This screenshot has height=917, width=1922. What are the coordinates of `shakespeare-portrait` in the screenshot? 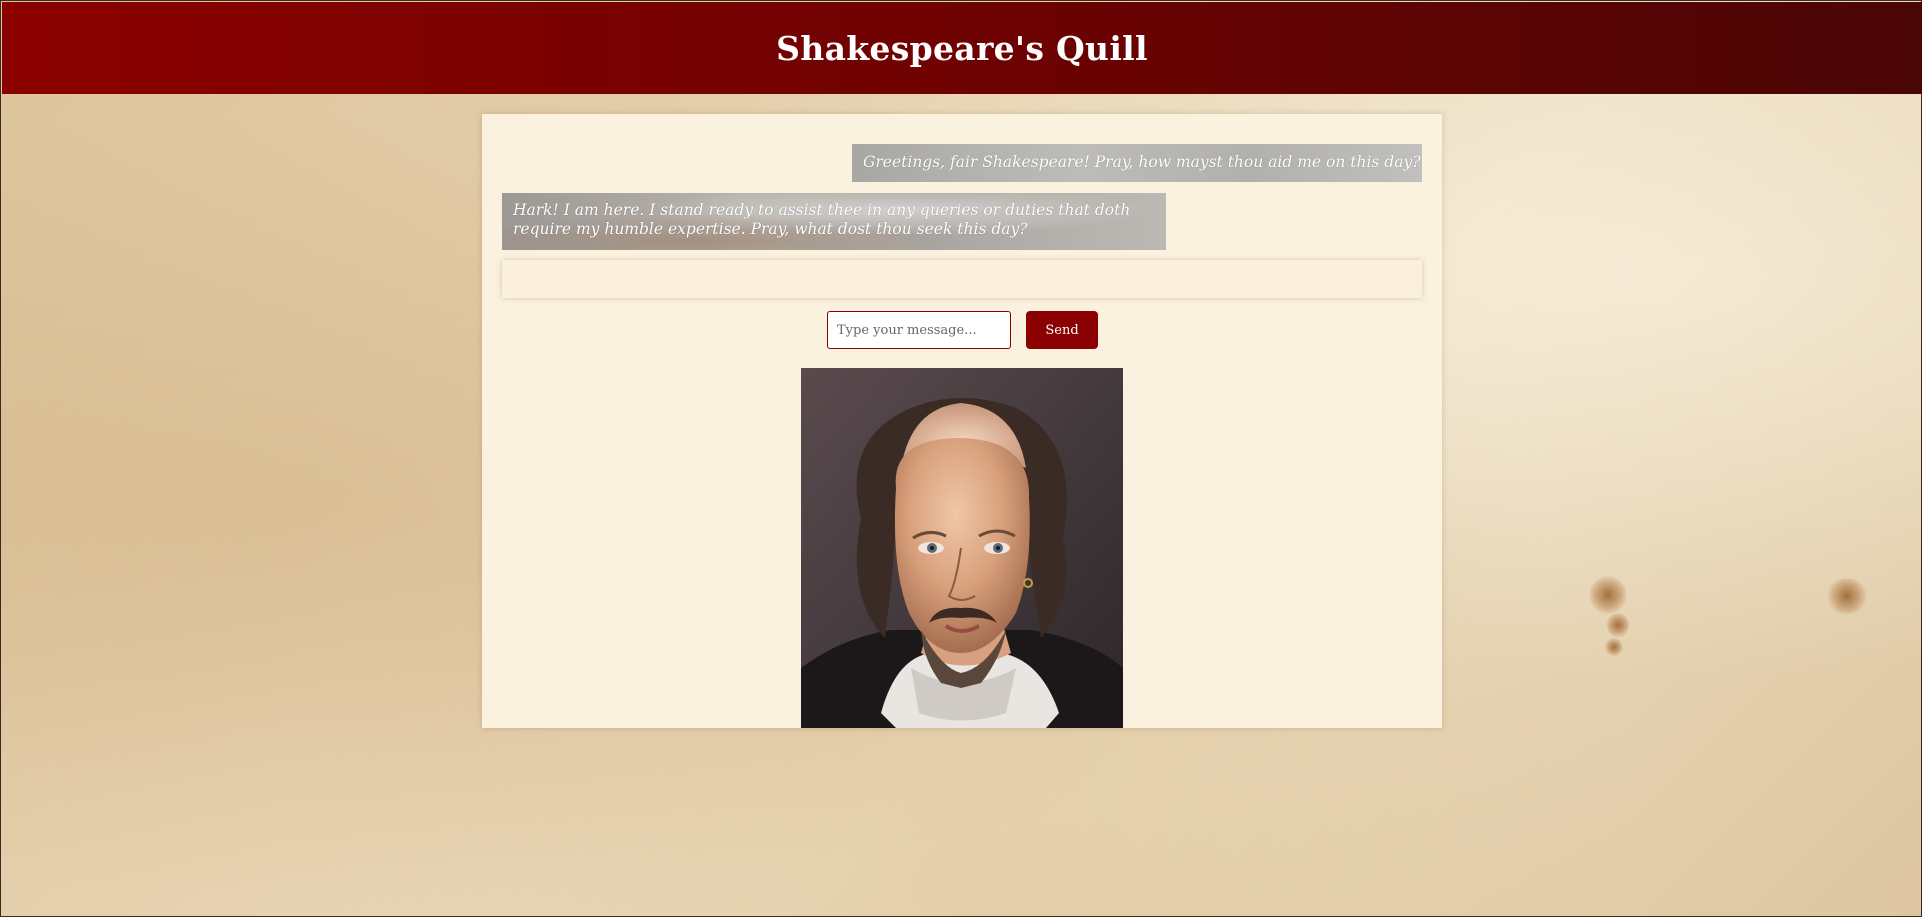 It's located at (962, 548).